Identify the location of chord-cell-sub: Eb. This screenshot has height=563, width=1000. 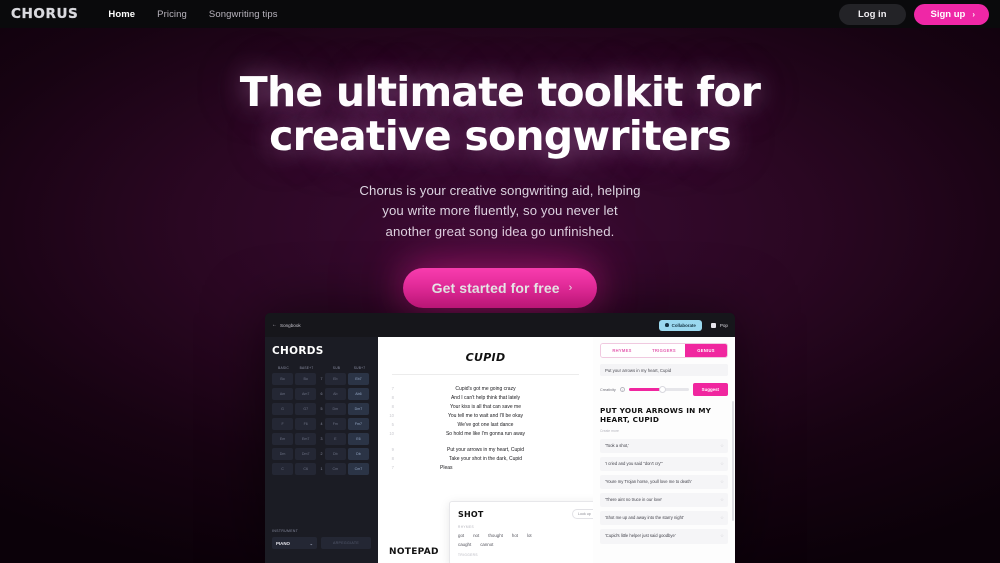
(335, 379).